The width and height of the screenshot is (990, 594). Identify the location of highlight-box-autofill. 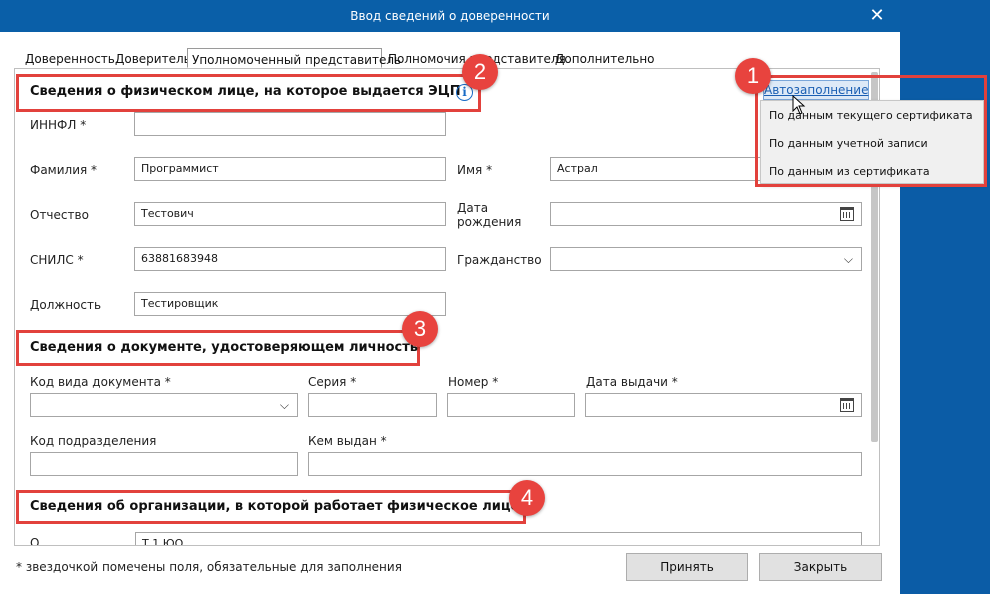
(871, 131).